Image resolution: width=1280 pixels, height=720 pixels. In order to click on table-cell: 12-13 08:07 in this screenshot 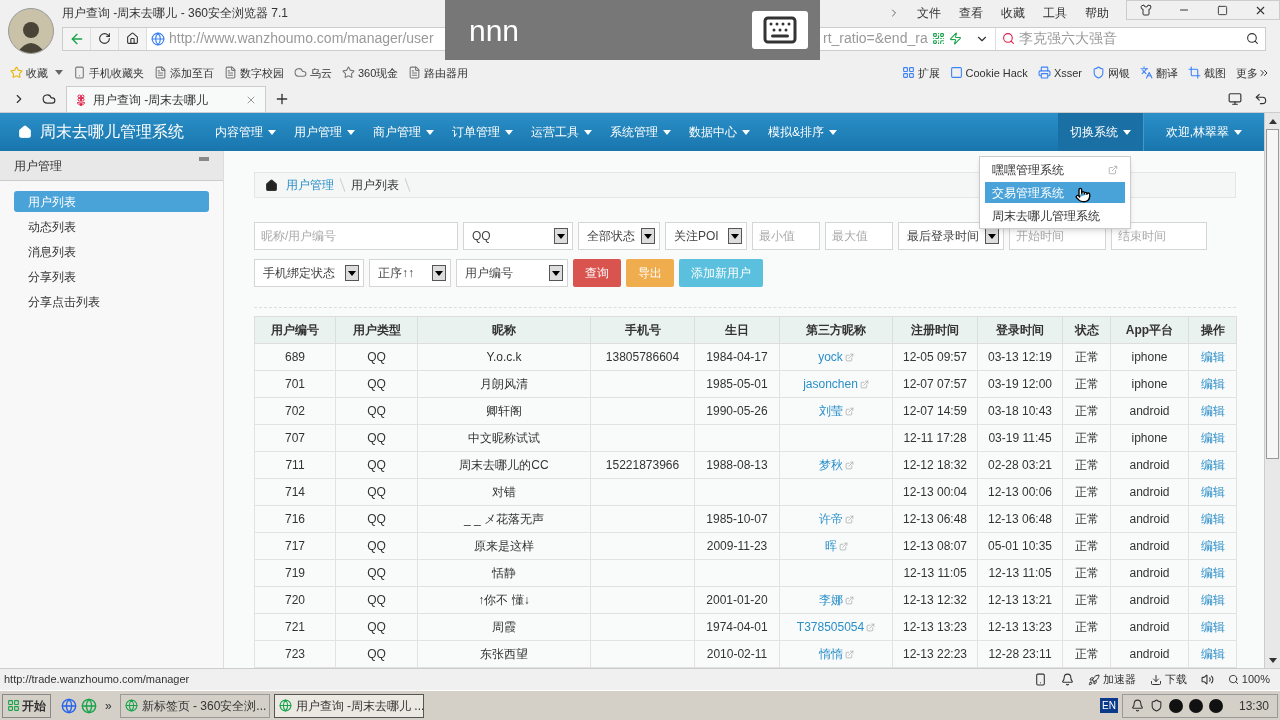, I will do `click(935, 546)`.